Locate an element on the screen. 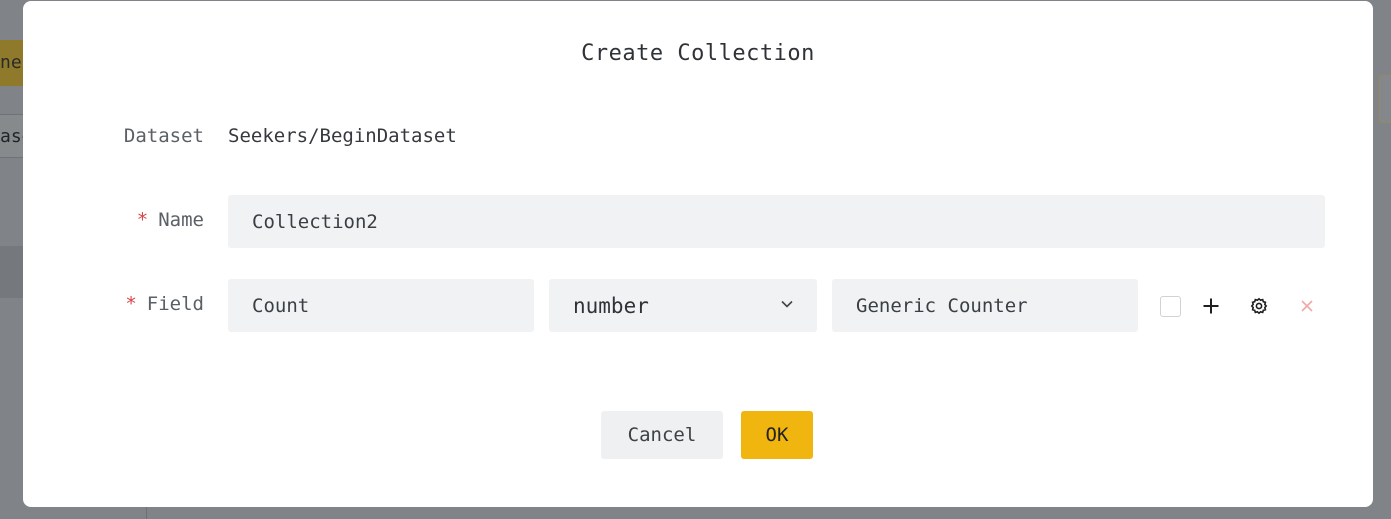 The image size is (1391, 519). field-type-value: number is located at coordinates (611, 305).